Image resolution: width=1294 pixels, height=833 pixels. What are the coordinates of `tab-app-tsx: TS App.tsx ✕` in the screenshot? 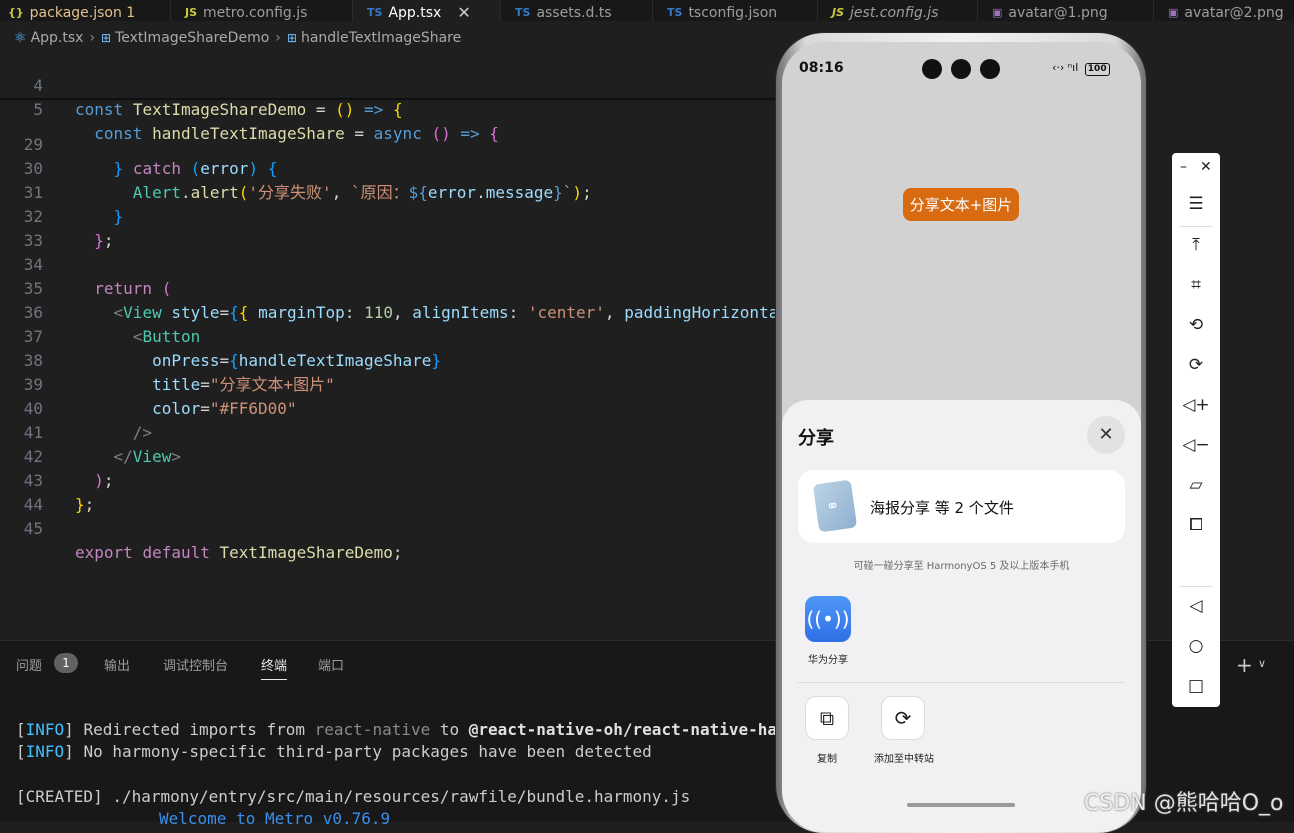 It's located at (427, 10).